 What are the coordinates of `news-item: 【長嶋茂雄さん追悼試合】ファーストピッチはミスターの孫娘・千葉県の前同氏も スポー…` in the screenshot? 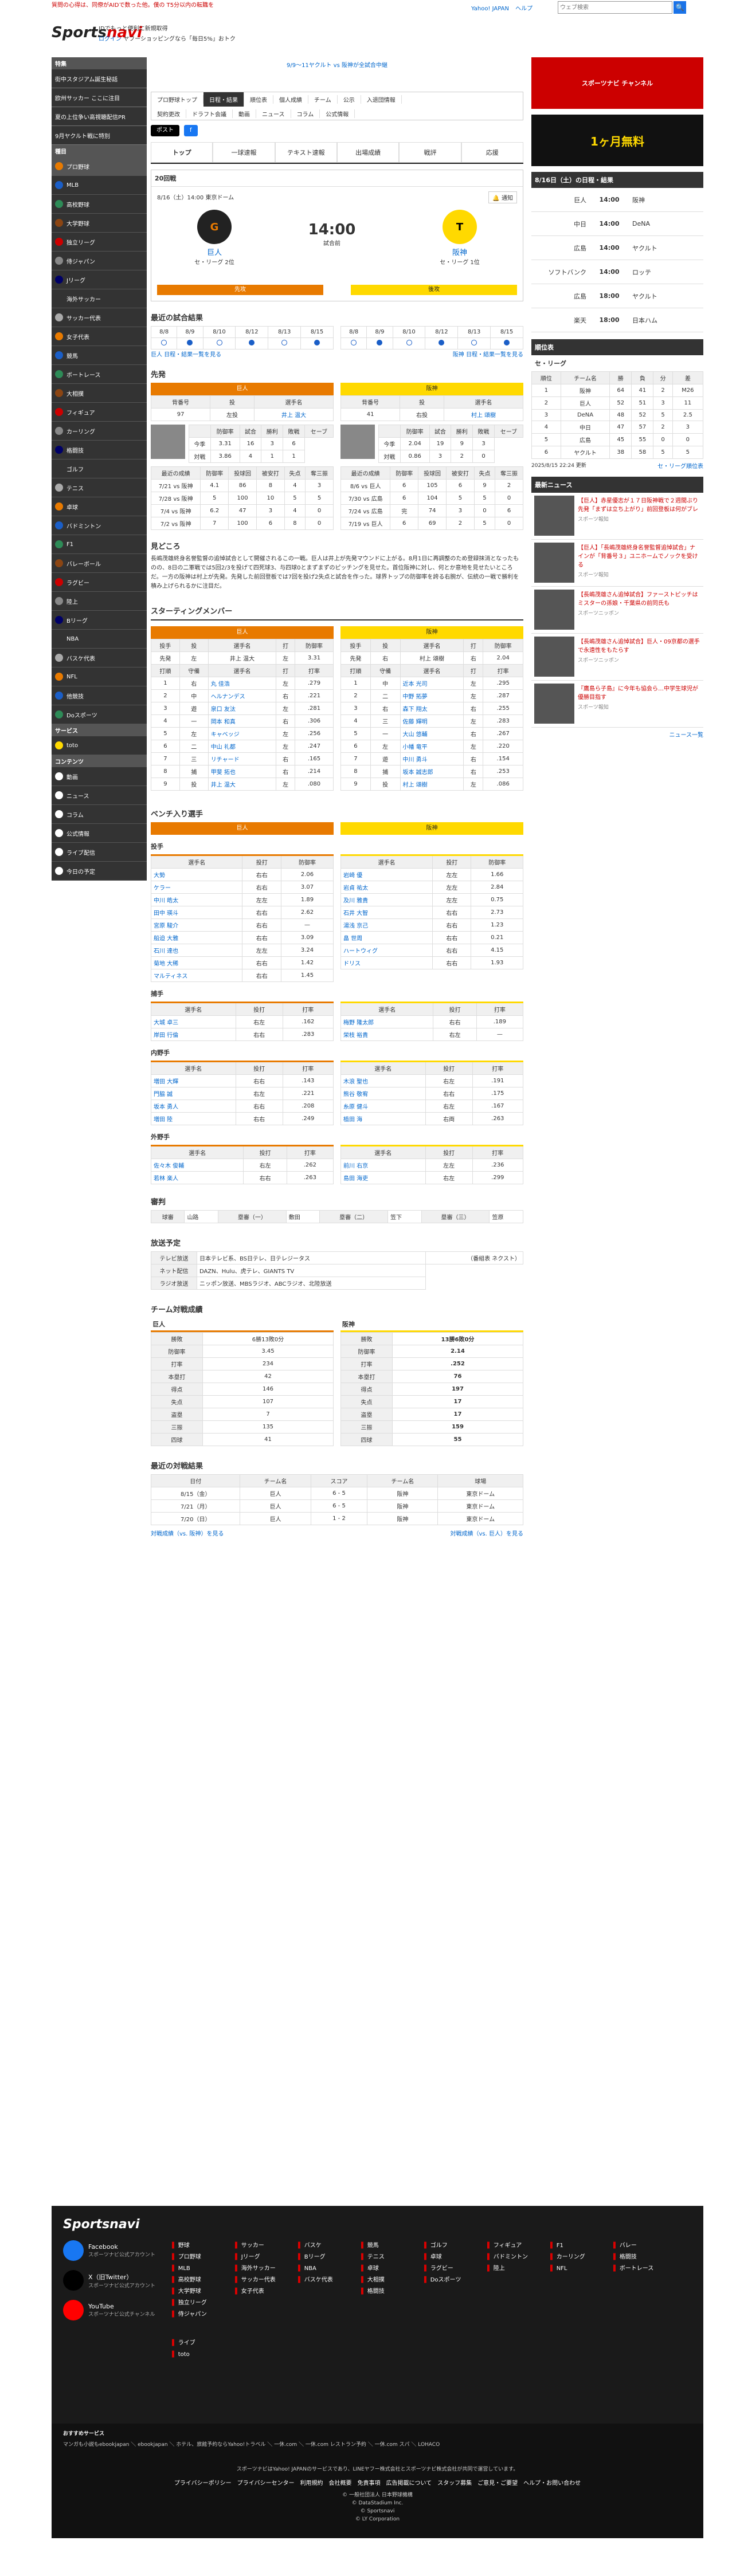 It's located at (617, 611).